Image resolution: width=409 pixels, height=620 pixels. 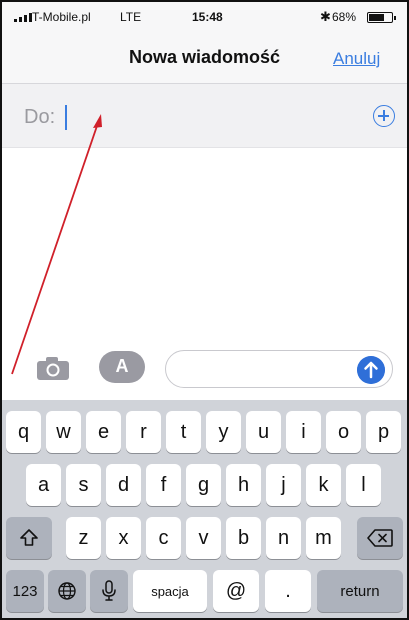 What do you see at coordinates (204, 116) in the screenshot?
I see `recipient-row: Do:` at bounding box center [204, 116].